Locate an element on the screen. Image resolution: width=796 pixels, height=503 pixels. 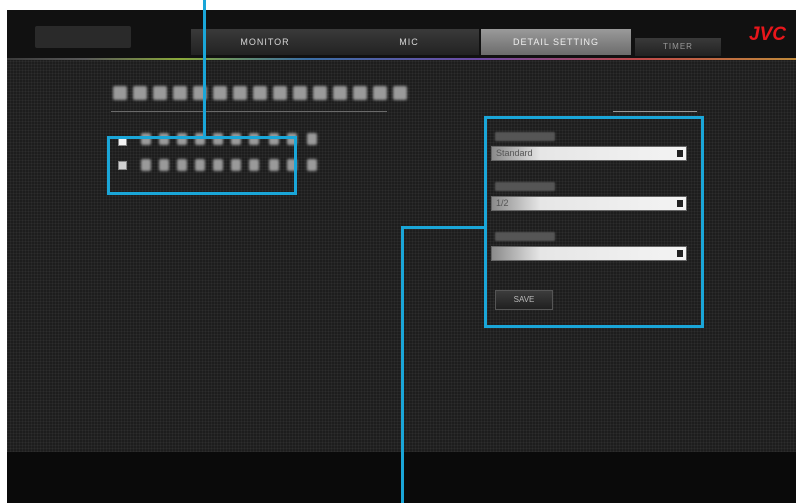
callout-line-bottom is located at coordinates (402, 364).